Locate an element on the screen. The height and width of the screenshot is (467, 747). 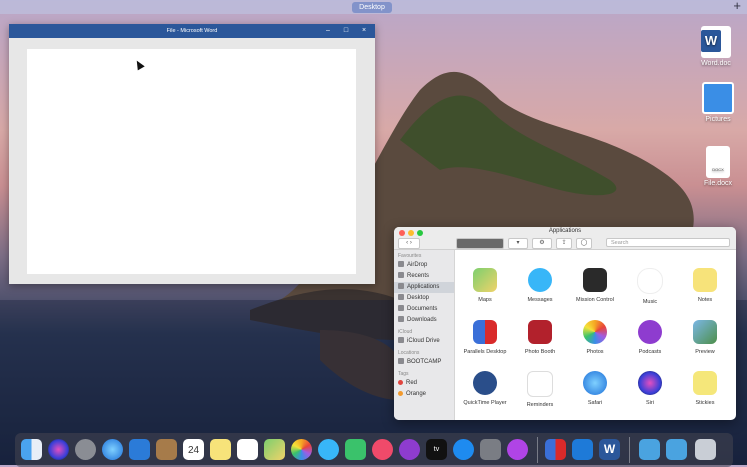
cloud-icon is located at coordinates (401, 340).